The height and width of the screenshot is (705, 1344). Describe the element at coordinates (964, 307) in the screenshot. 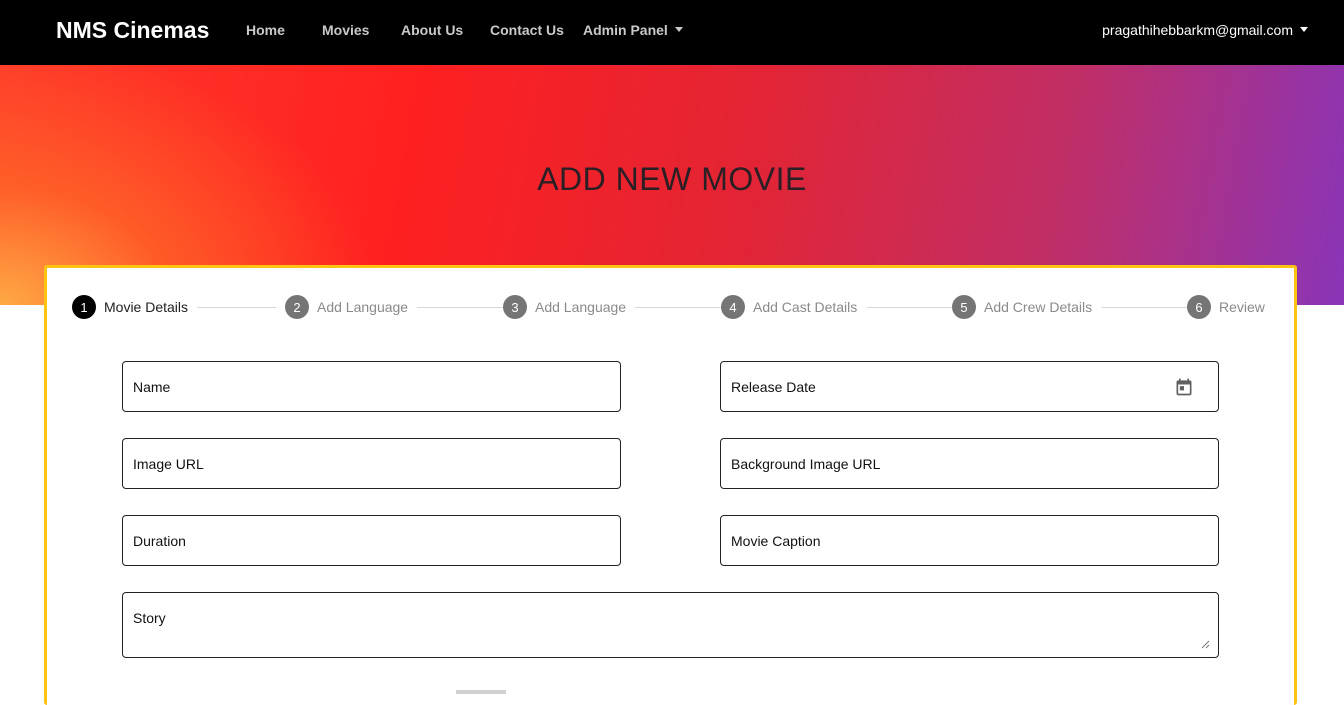

I see `step-number: 5` at that location.